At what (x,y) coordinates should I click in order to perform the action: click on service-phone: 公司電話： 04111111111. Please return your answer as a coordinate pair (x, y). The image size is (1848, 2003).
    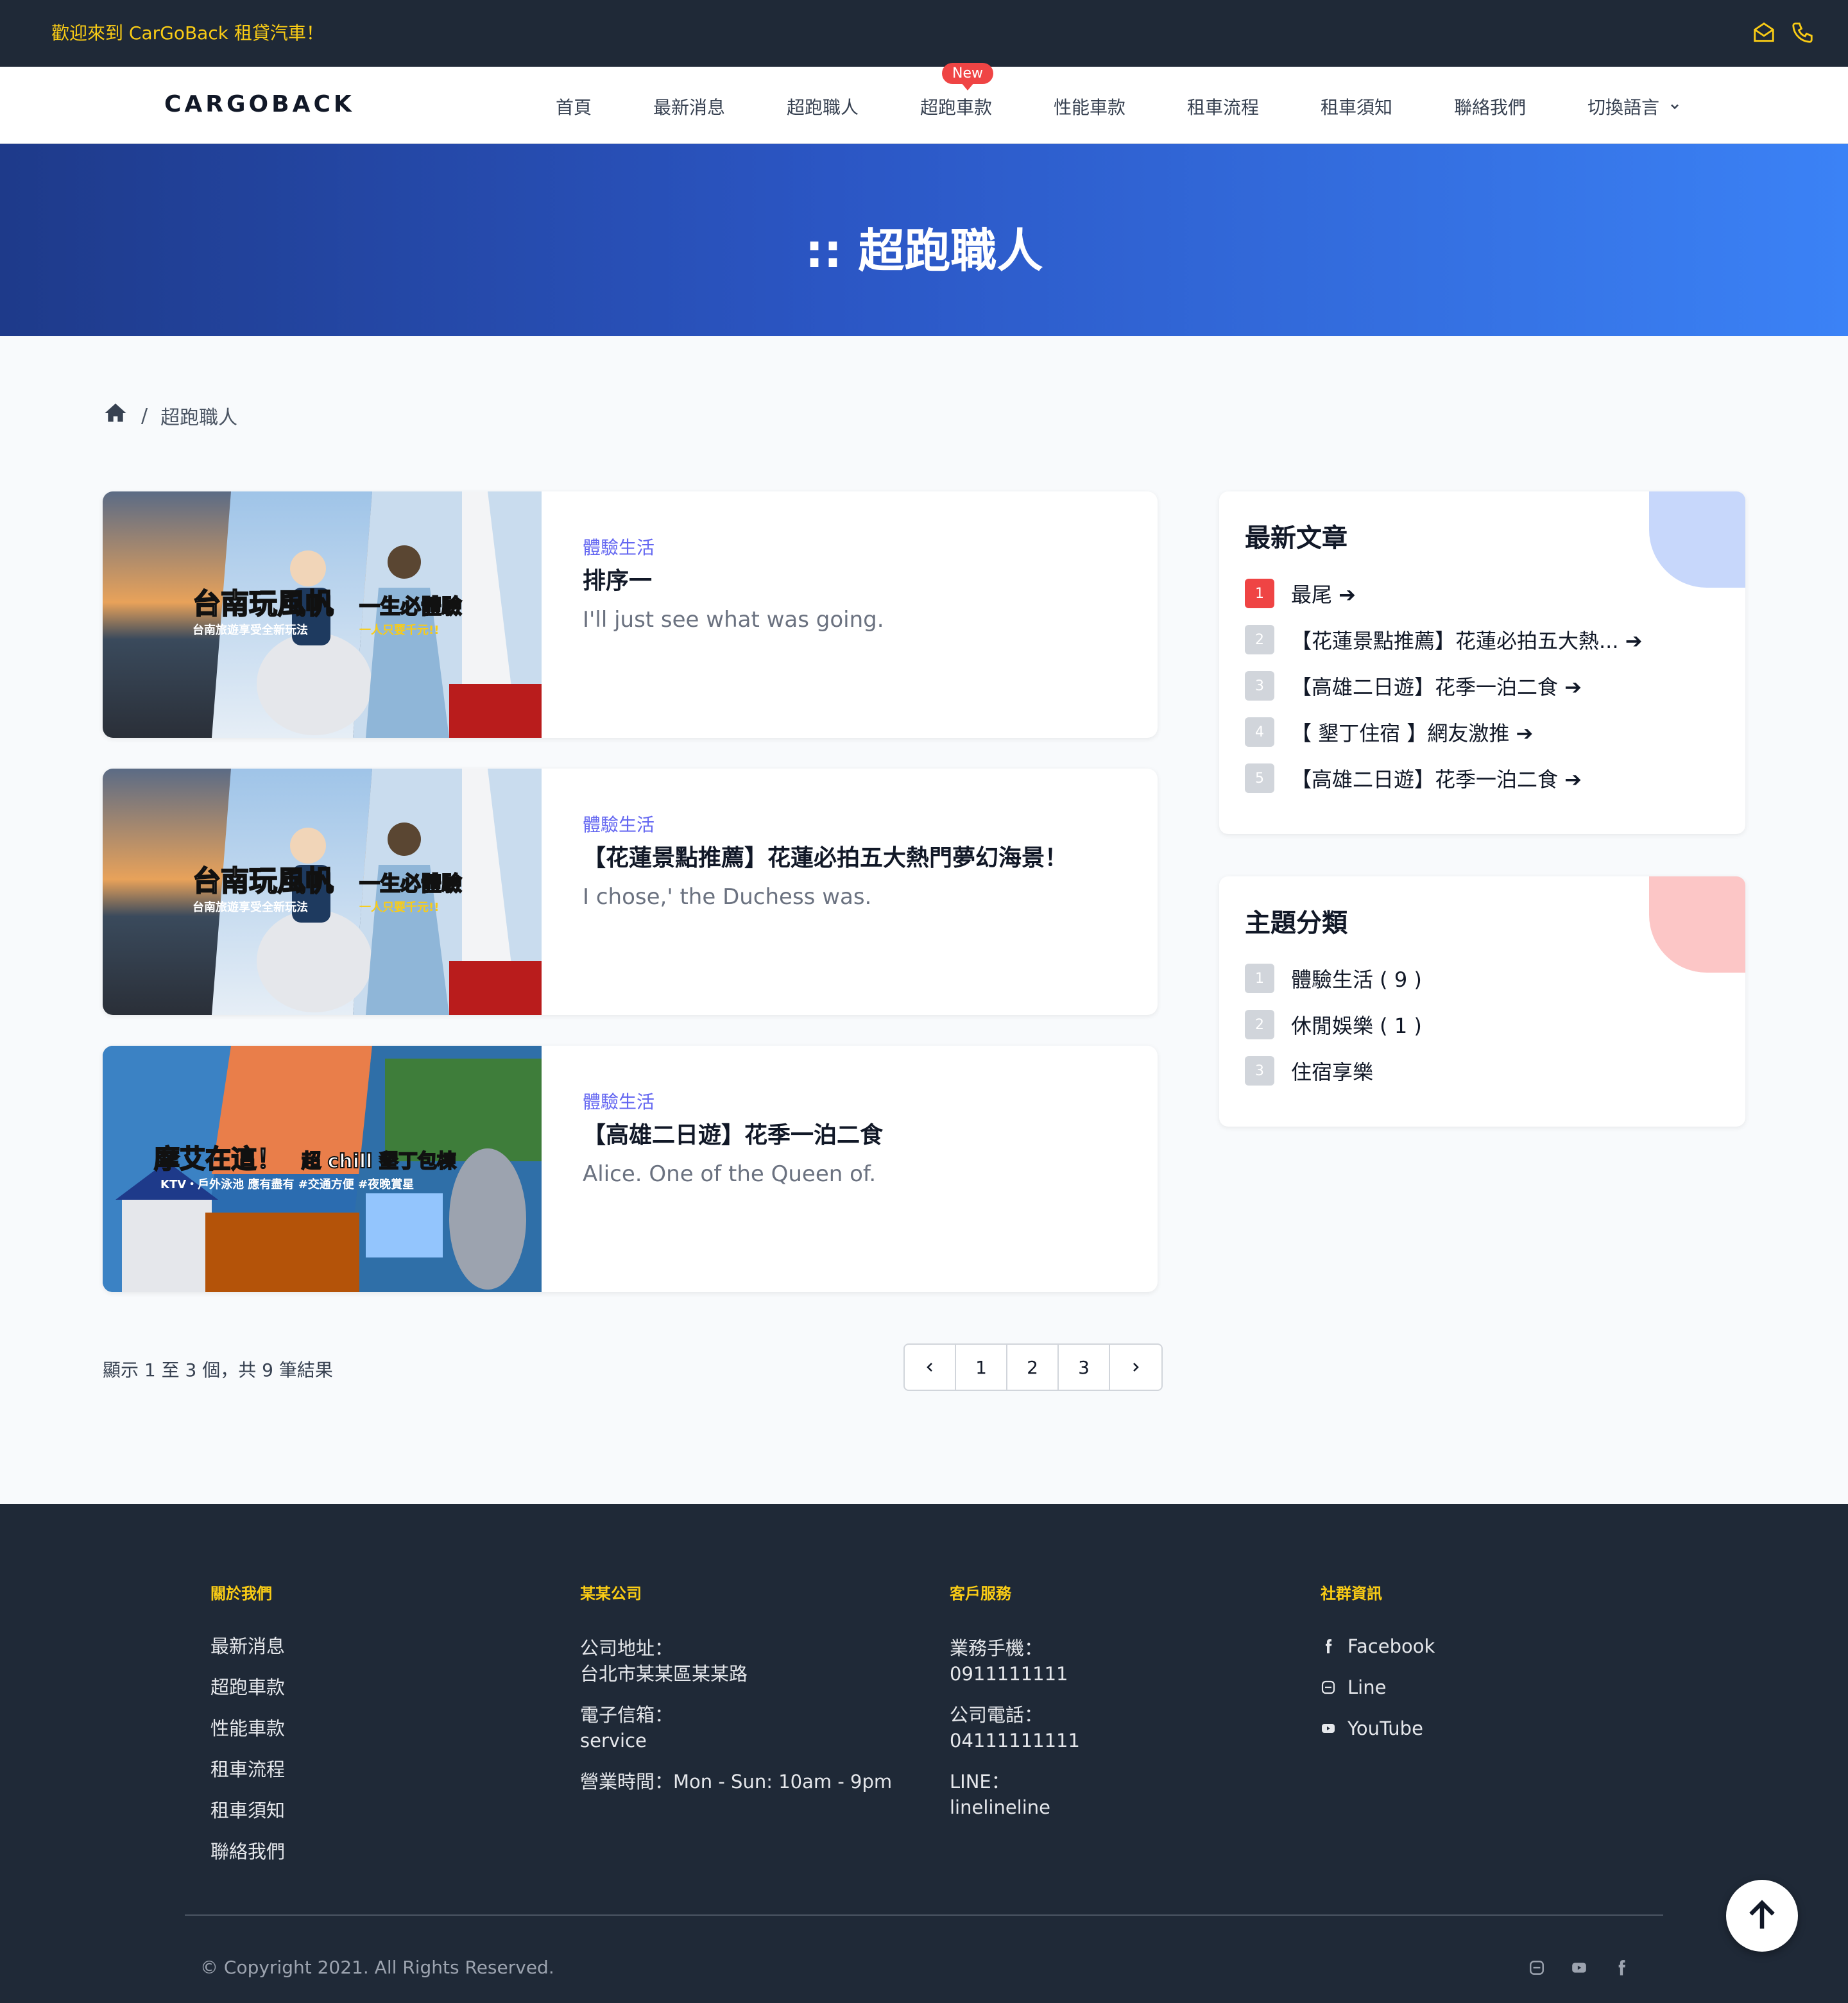
    Looking at the image, I should click on (1015, 1727).